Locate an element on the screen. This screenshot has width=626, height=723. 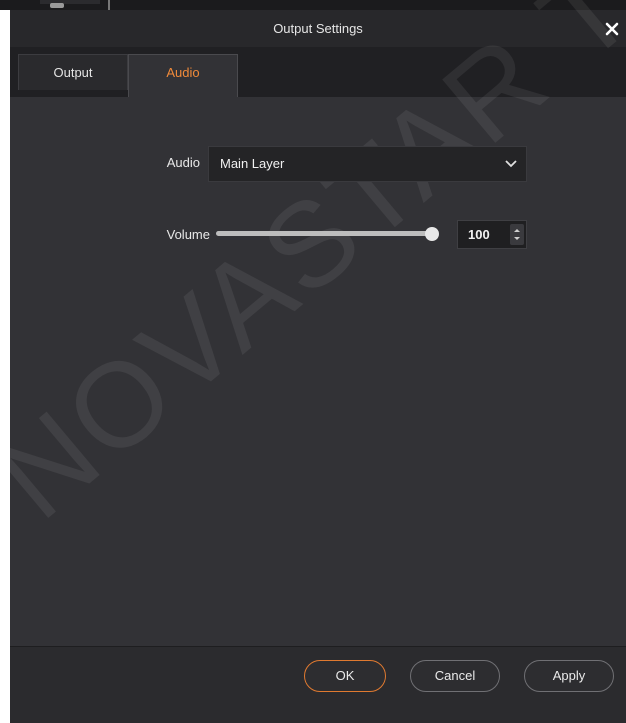
dialog-title: Output Settings is located at coordinates (318, 28).